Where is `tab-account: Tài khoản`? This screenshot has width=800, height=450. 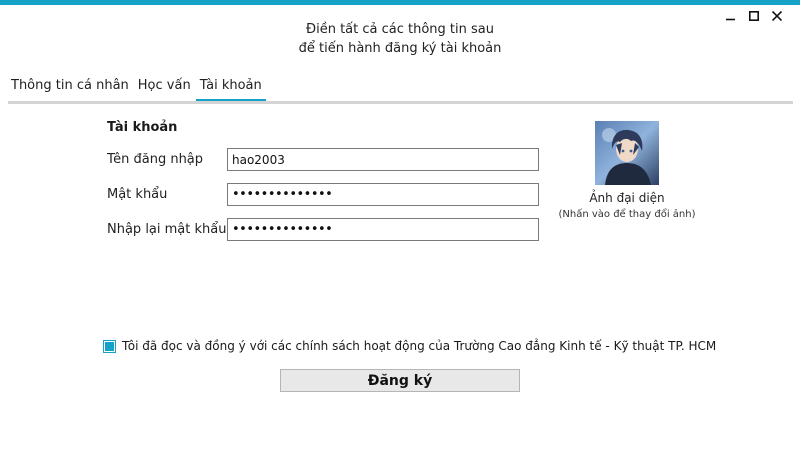 tab-account: Tài khoản is located at coordinates (230, 90).